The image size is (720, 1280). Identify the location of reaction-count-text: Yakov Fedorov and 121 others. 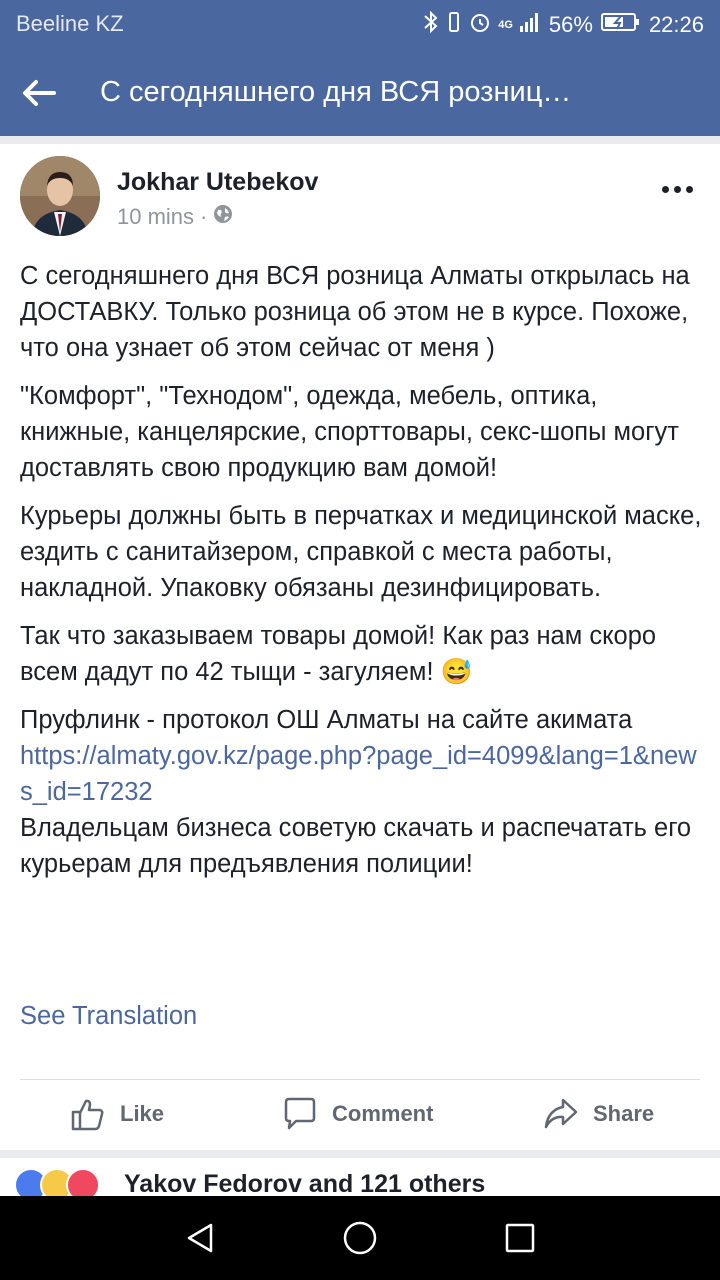
(304, 1184).